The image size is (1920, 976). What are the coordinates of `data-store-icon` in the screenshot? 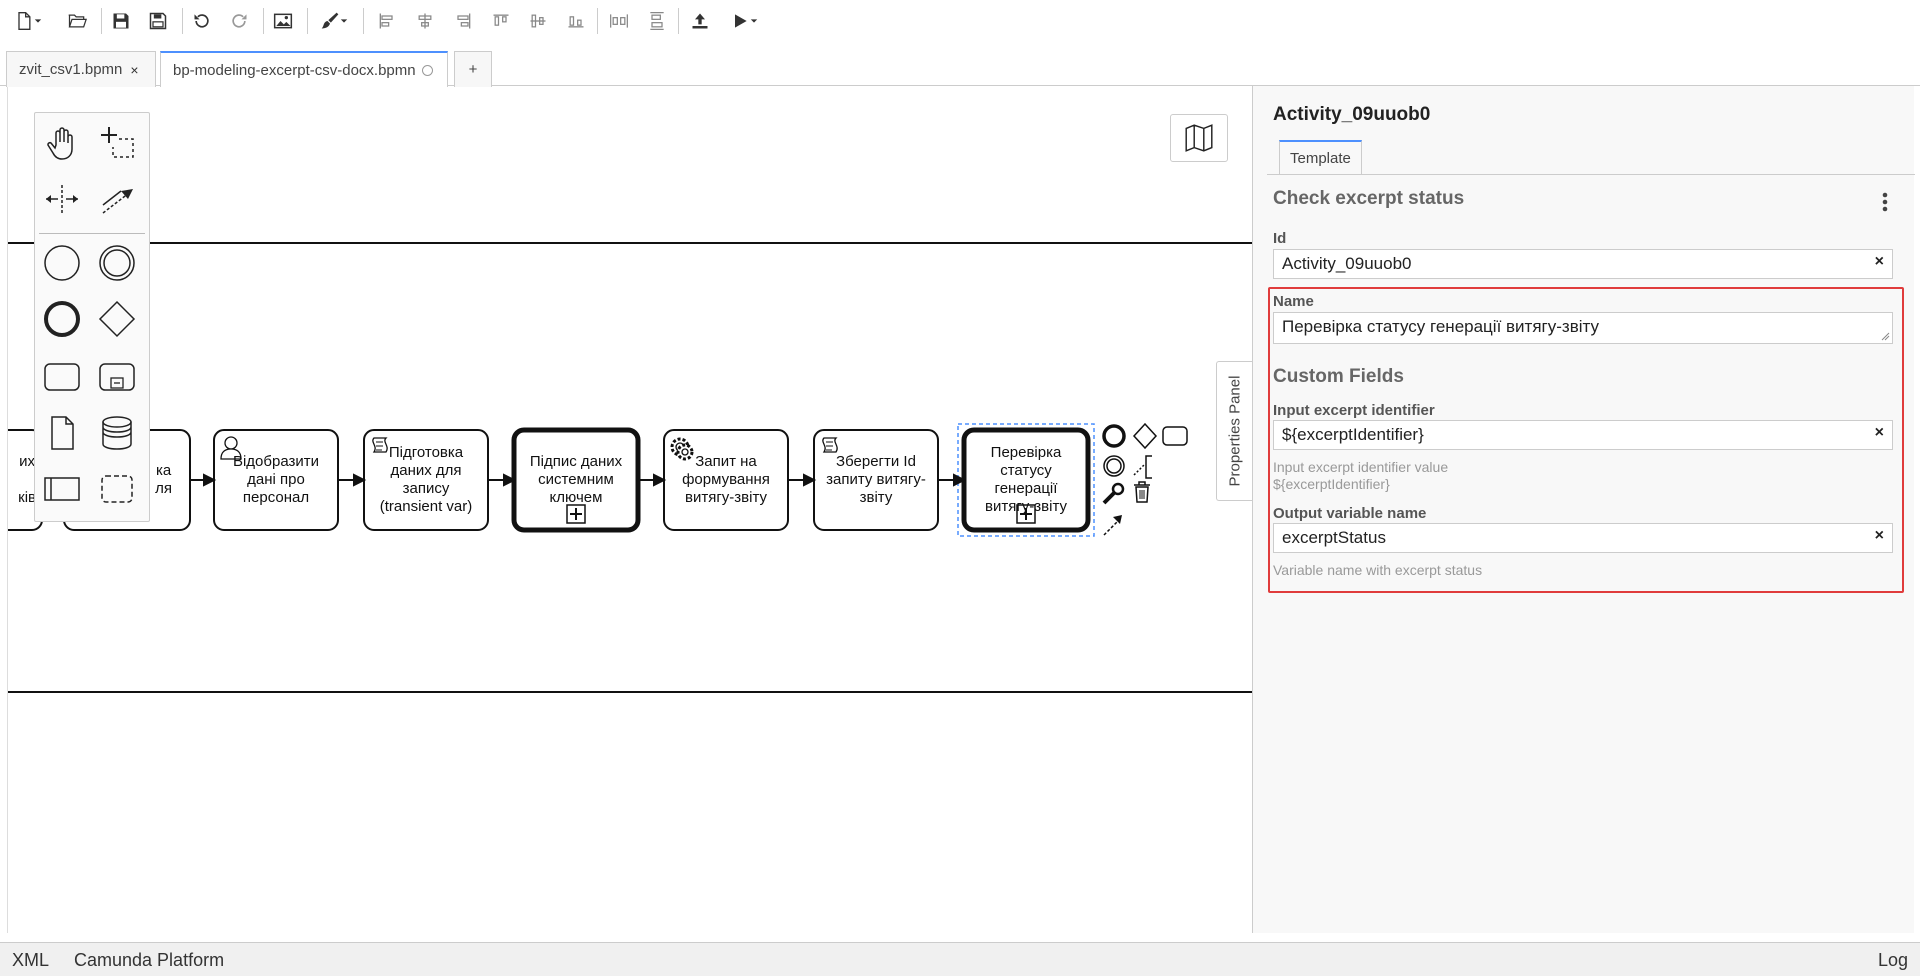 It's located at (117, 433).